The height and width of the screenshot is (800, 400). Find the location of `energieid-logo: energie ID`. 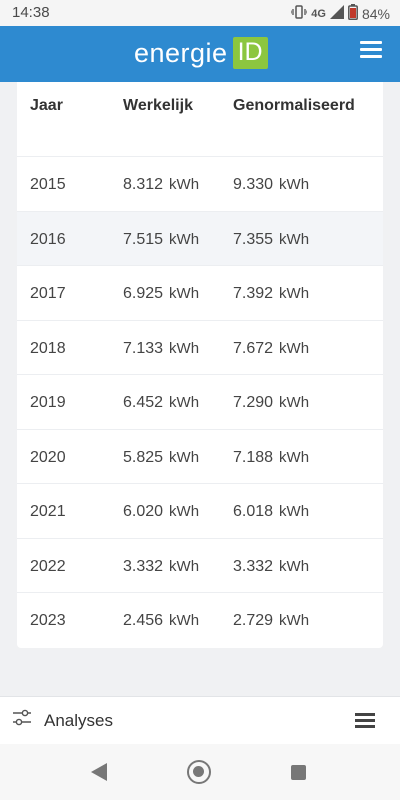

energieid-logo: energie ID is located at coordinates (201, 53).